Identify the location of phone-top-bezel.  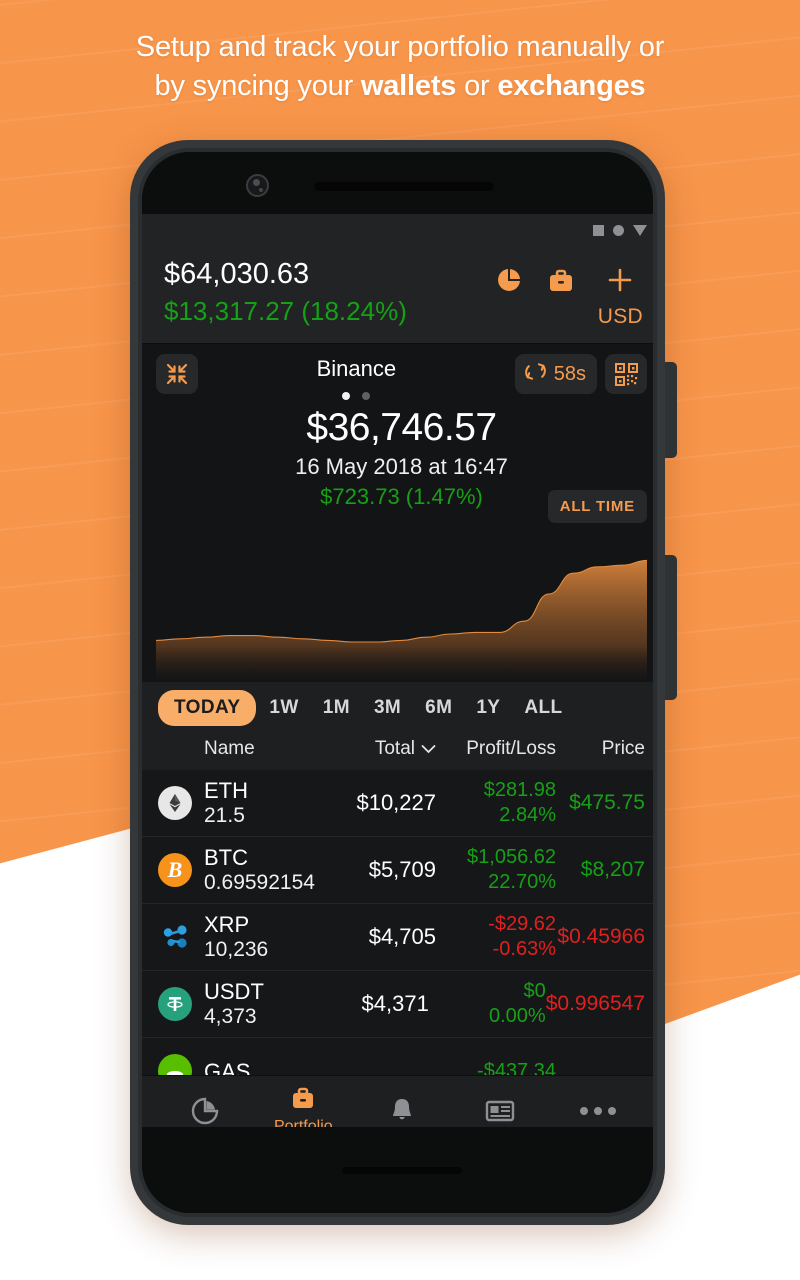
(397, 183).